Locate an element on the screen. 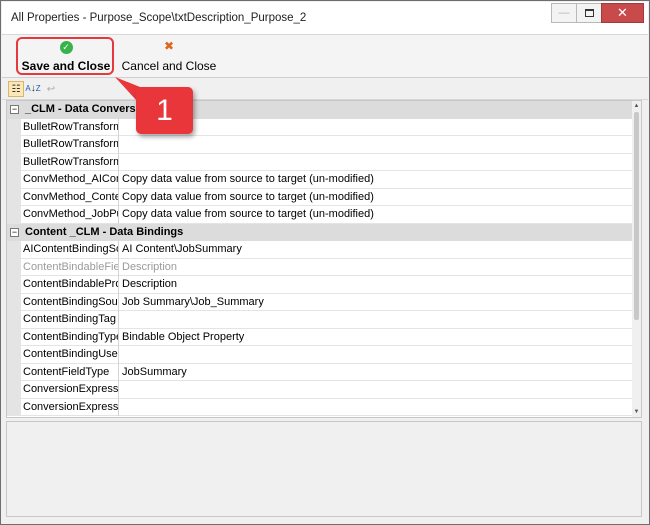 The image size is (650, 525). property-name: ConvMethod_AIContent is located at coordinates (71, 179).